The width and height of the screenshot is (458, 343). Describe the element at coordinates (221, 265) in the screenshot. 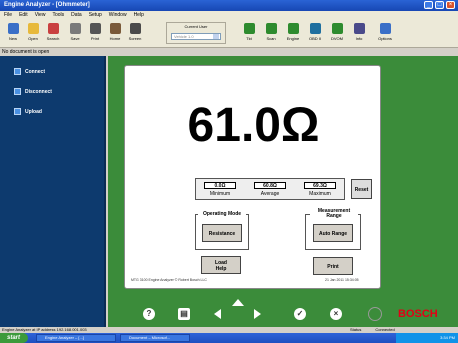

I see `load-help-button: Load Help` at that location.